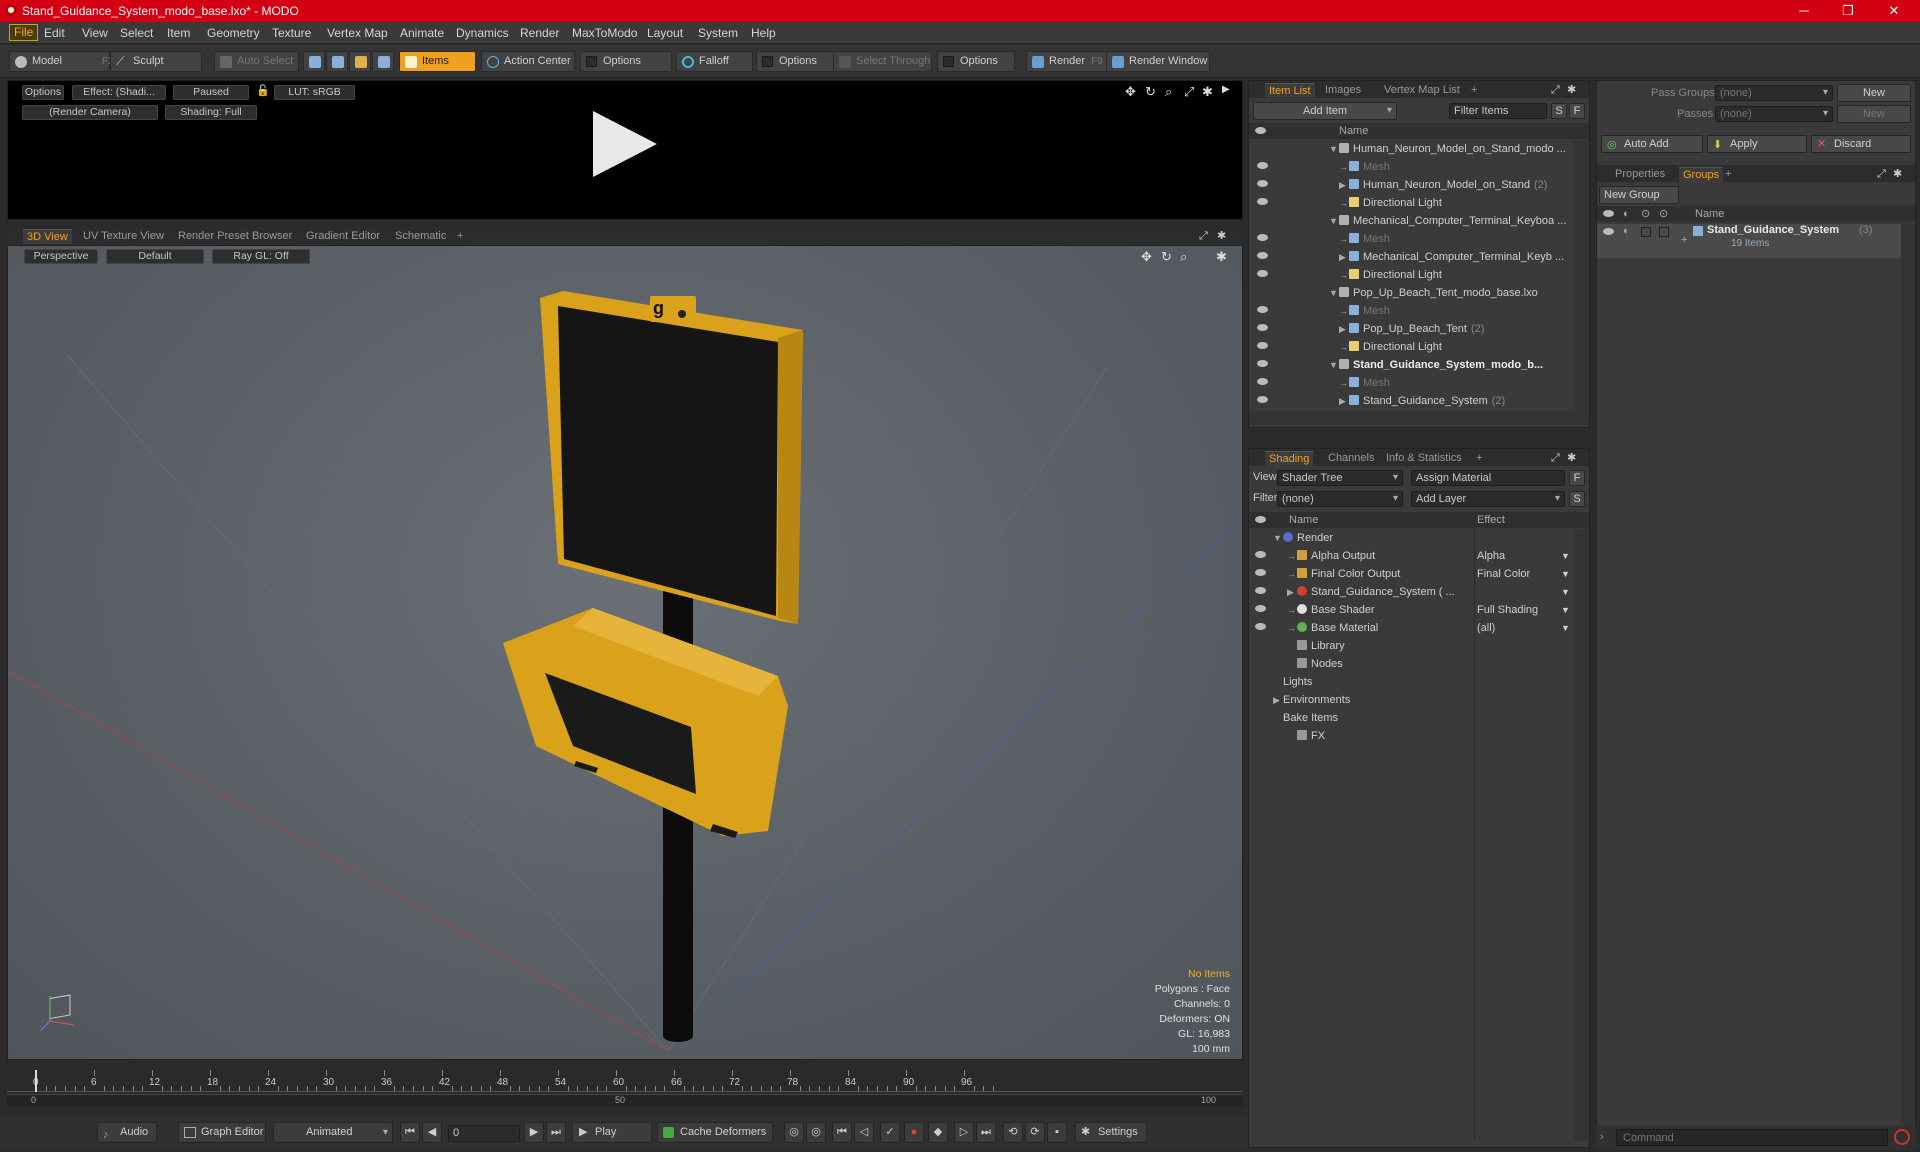 The image size is (1920, 1152). I want to click on render-options-button: Options, so click(43, 92).